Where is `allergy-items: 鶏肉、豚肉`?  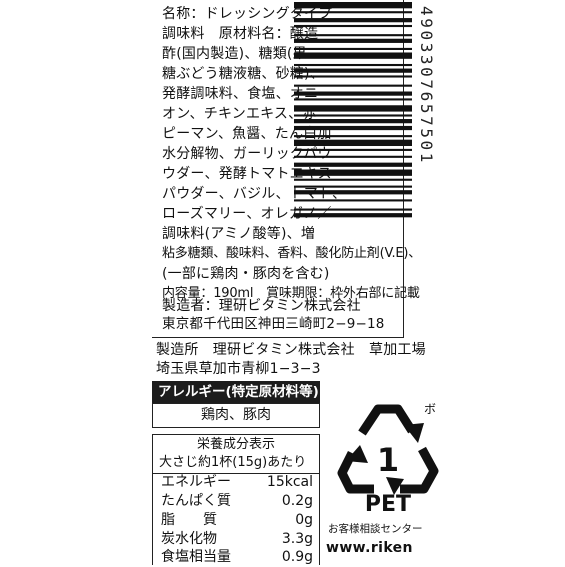
allergy-items: 鶏肉、豚肉 is located at coordinates (236, 415).